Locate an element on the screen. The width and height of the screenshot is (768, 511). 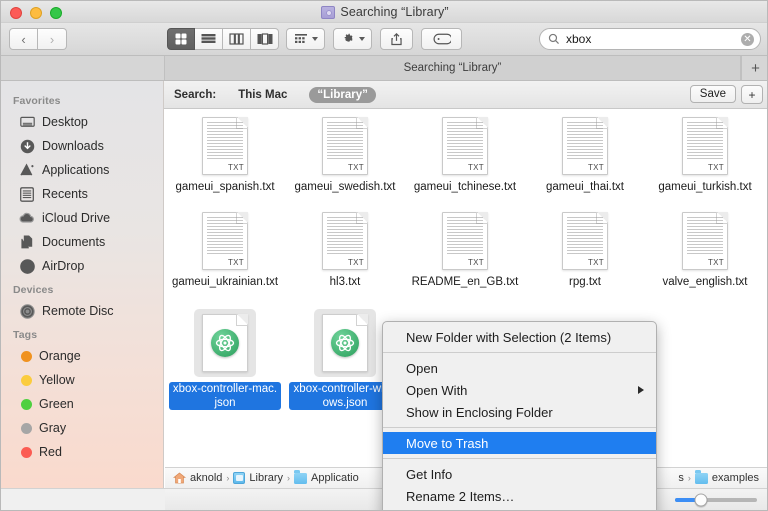
file-name: hl3.txt is located at coordinates (345, 282).